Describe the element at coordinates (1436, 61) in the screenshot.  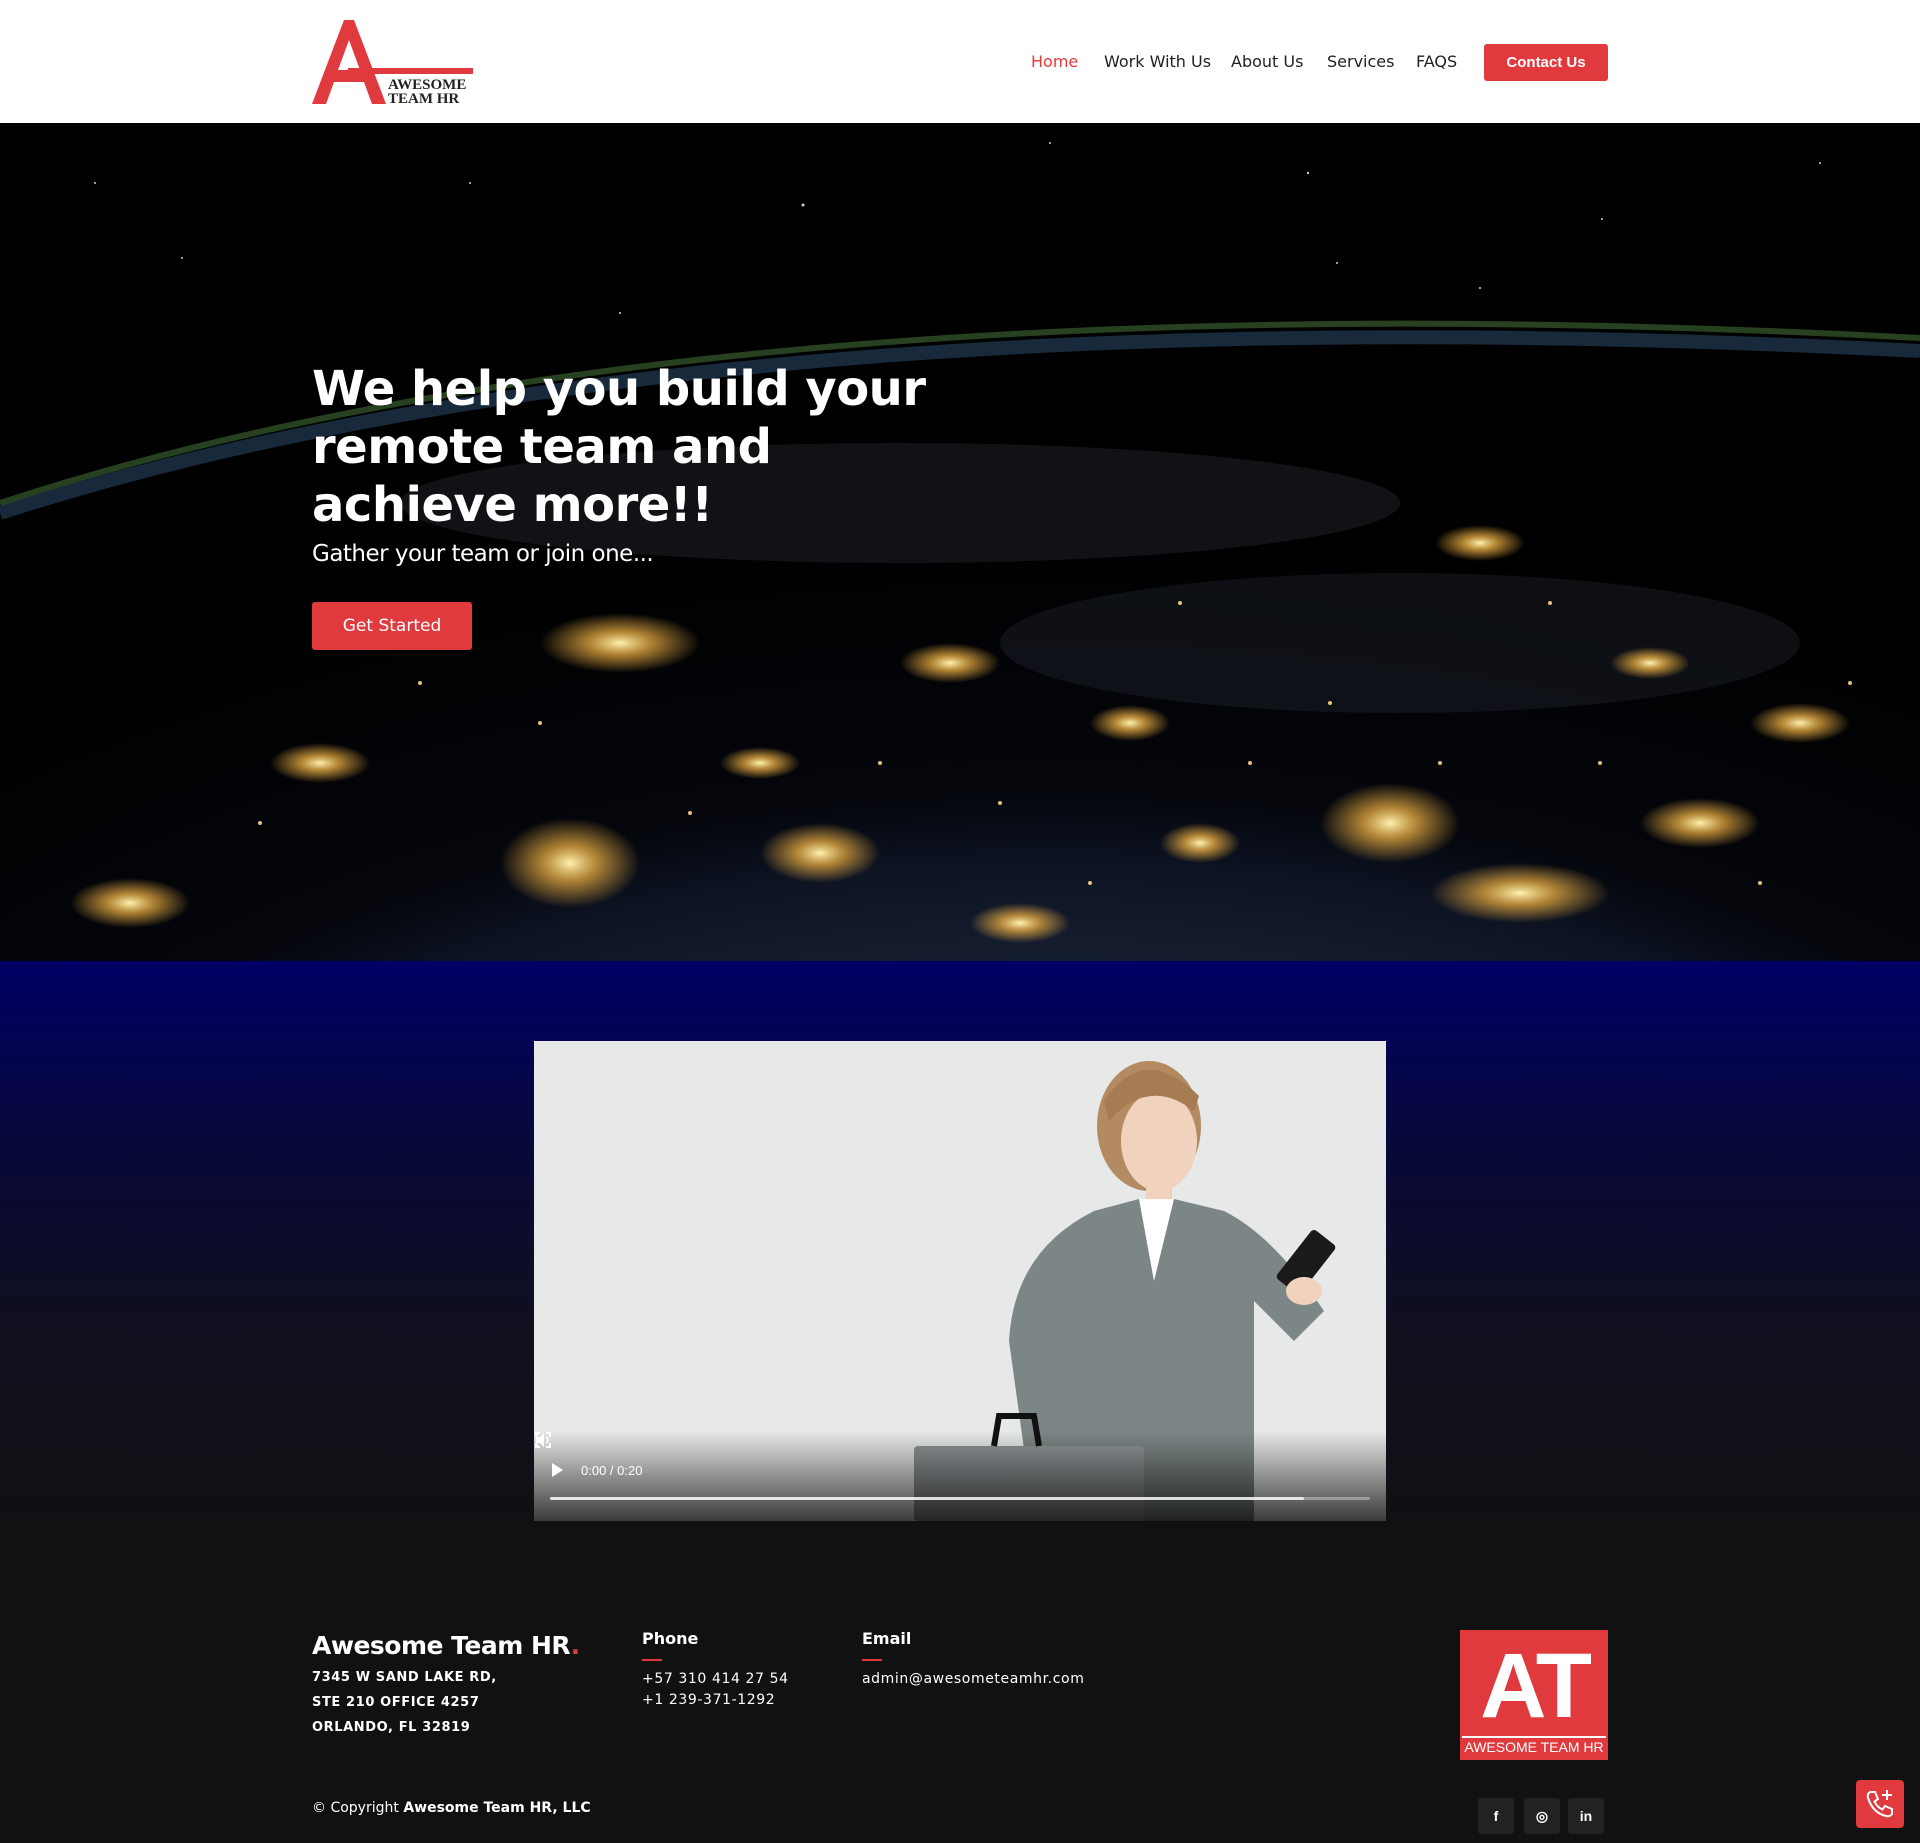
I see `nav-faqs: FAQS` at that location.